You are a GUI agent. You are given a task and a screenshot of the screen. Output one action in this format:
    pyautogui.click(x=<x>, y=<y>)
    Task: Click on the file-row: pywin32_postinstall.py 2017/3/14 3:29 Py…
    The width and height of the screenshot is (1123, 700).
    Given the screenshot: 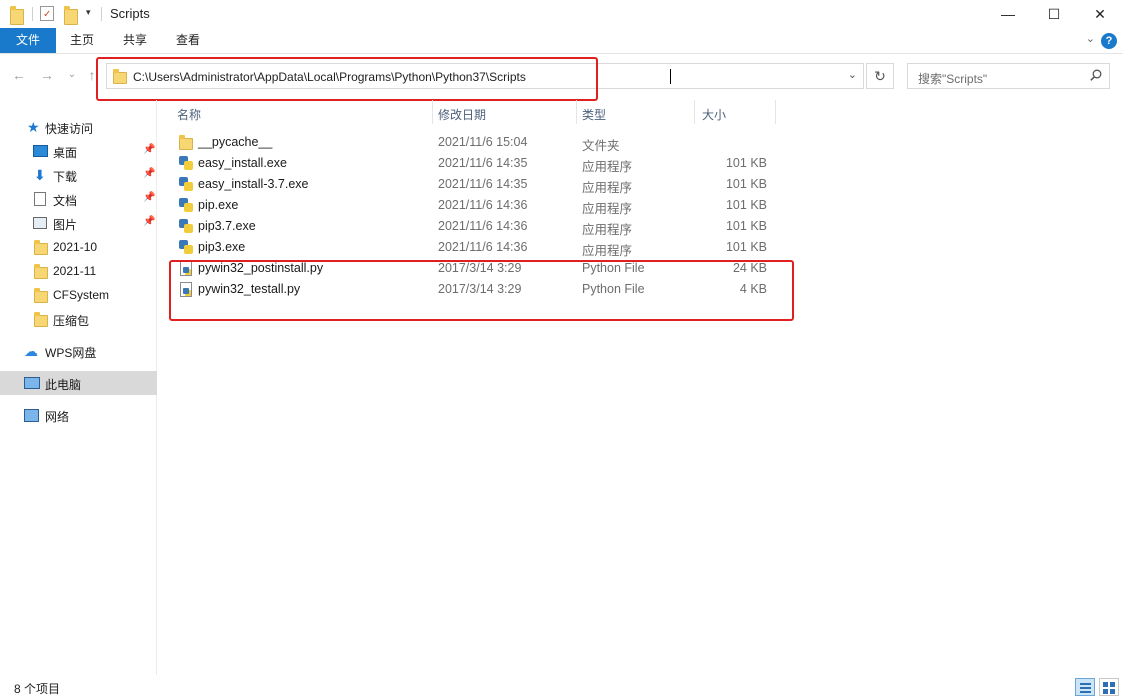 What is the action you would take?
    pyautogui.click(x=481, y=268)
    